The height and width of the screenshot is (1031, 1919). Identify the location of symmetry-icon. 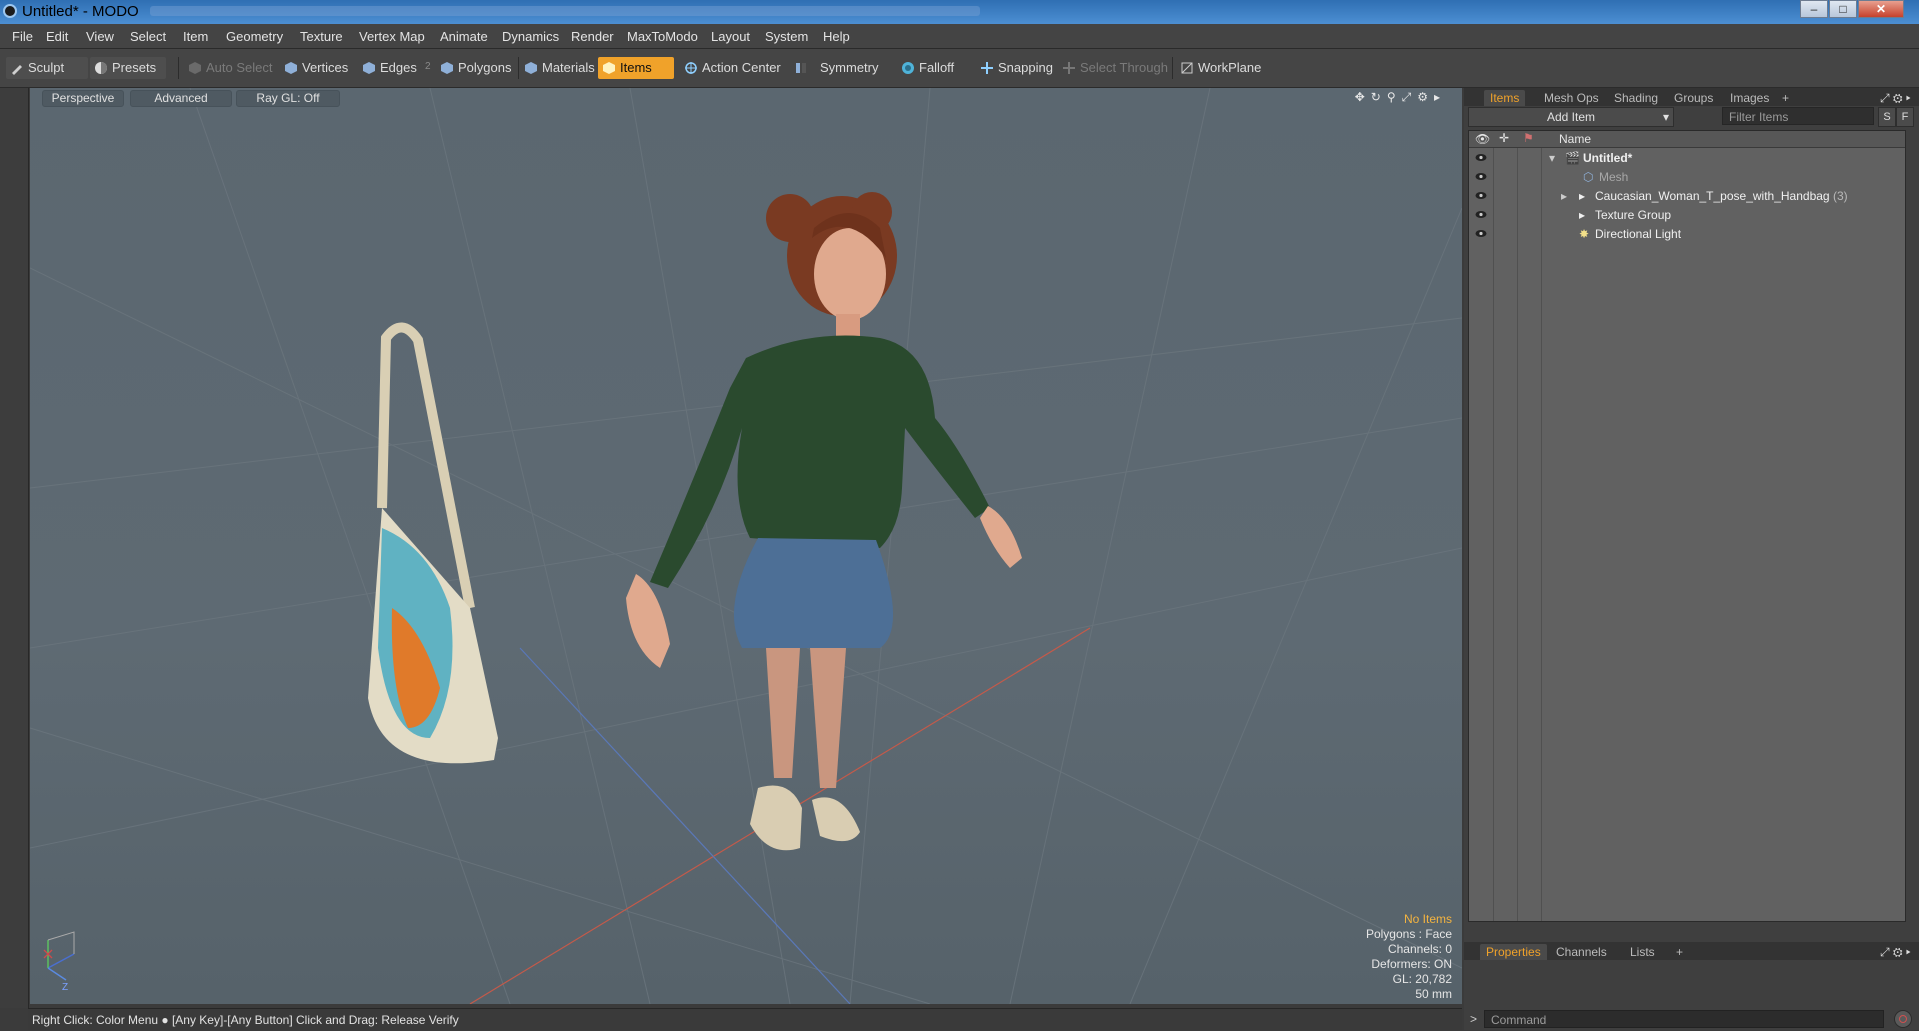
(801, 68).